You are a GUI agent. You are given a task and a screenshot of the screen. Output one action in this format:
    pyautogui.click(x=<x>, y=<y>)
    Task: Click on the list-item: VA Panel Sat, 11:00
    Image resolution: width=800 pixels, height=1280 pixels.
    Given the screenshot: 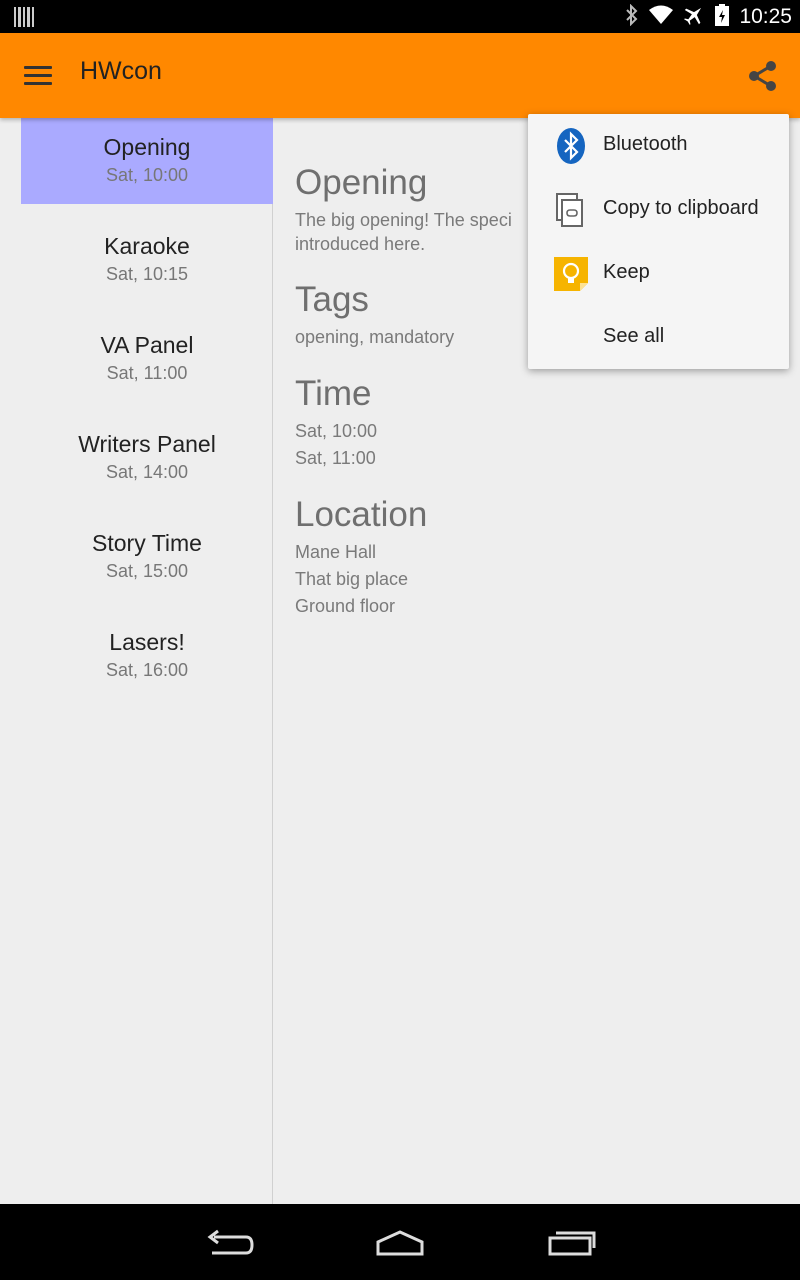 What is the action you would take?
    pyautogui.click(x=147, y=359)
    